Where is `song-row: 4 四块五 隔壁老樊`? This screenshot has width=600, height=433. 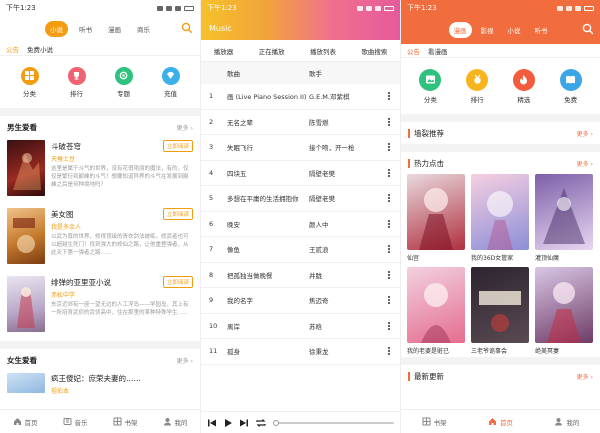
song-row: 4 四块五 隔壁老樊 is located at coordinates (300, 173).